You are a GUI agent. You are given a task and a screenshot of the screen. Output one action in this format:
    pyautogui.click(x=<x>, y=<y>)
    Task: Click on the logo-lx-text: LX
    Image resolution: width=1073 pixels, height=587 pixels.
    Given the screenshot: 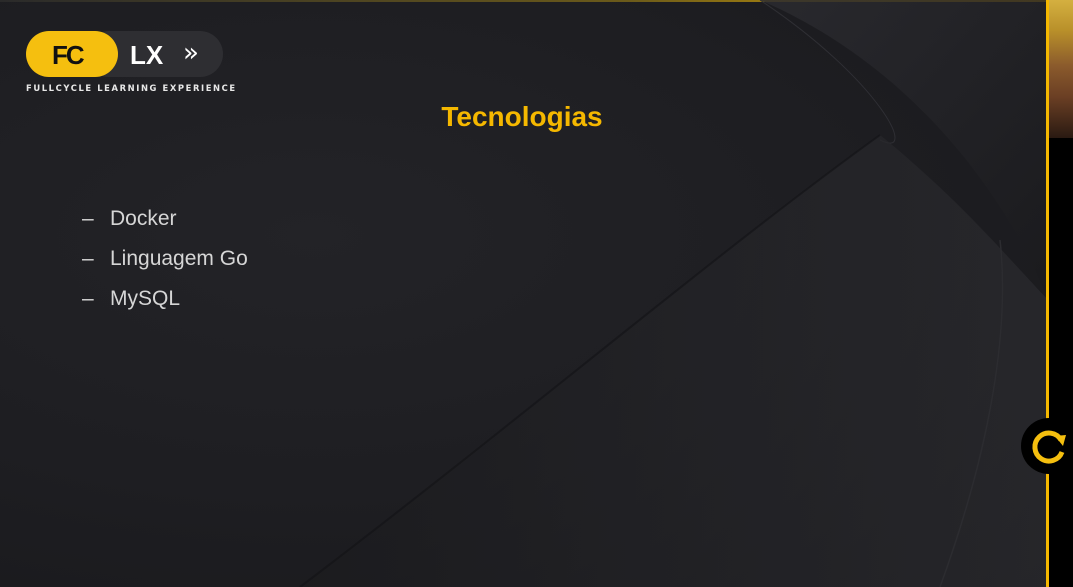 What is the action you would take?
    pyautogui.click(x=147, y=55)
    